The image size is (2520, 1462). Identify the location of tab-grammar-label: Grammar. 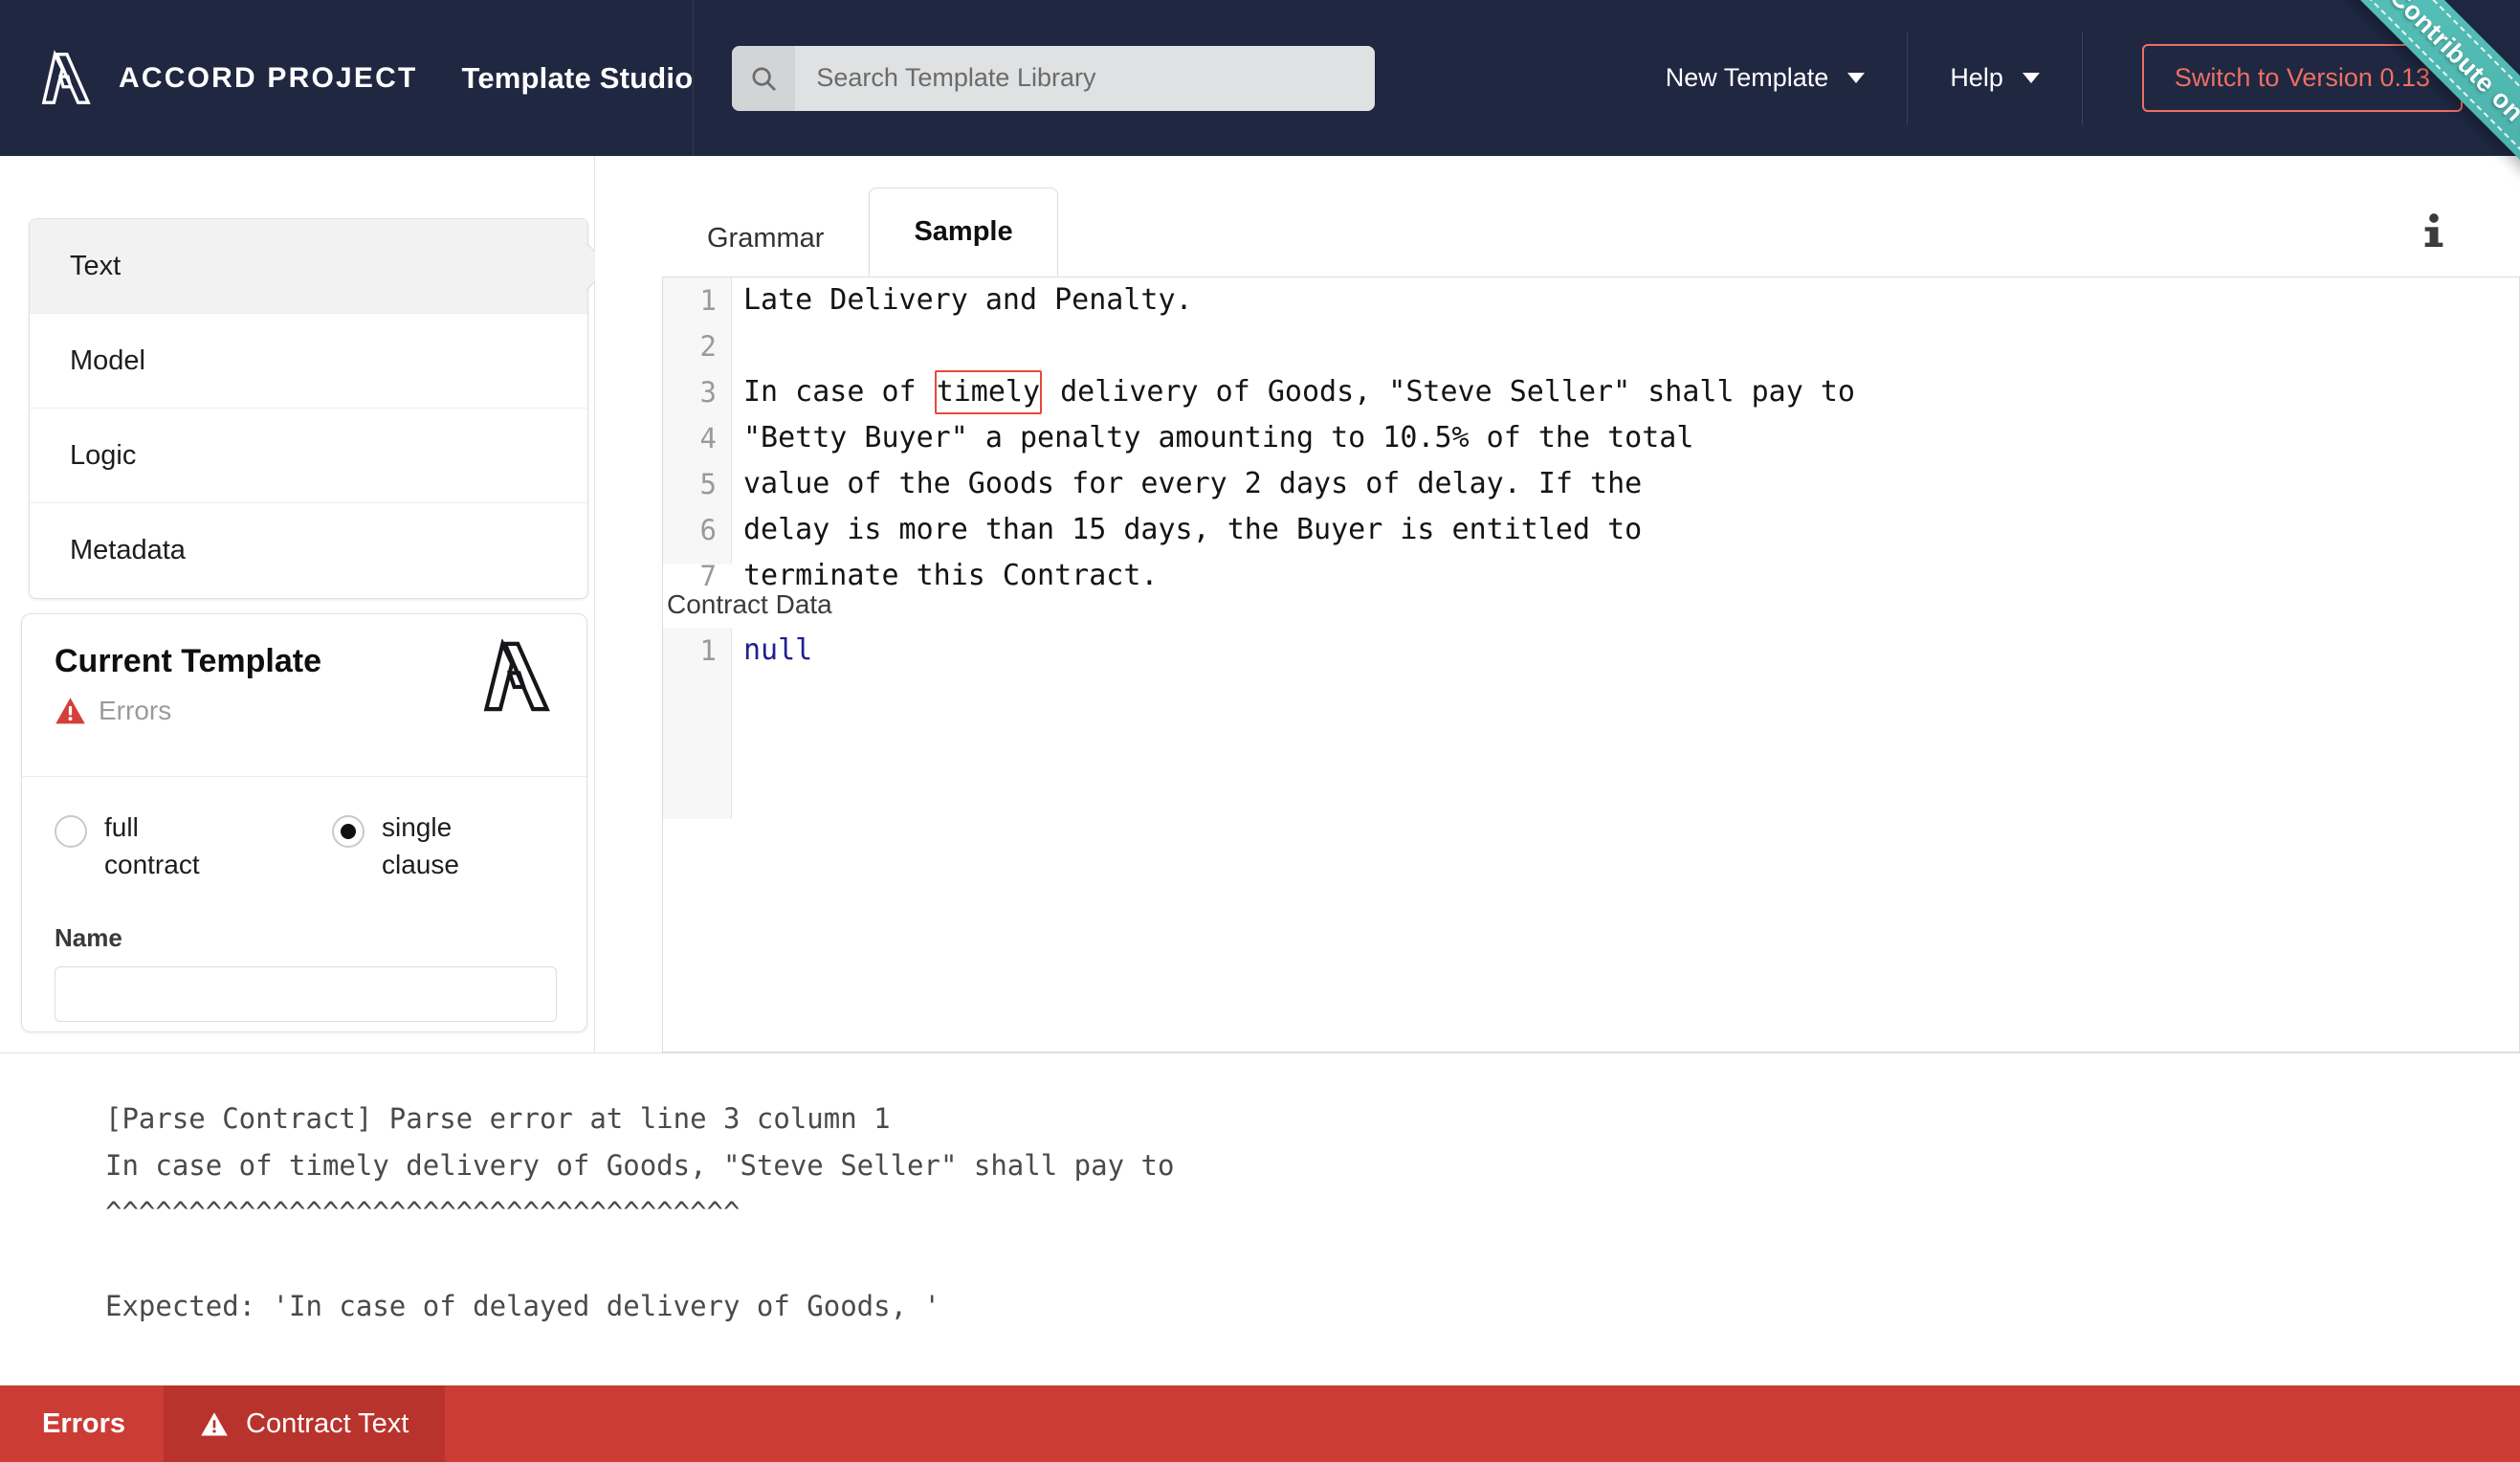
(766, 238).